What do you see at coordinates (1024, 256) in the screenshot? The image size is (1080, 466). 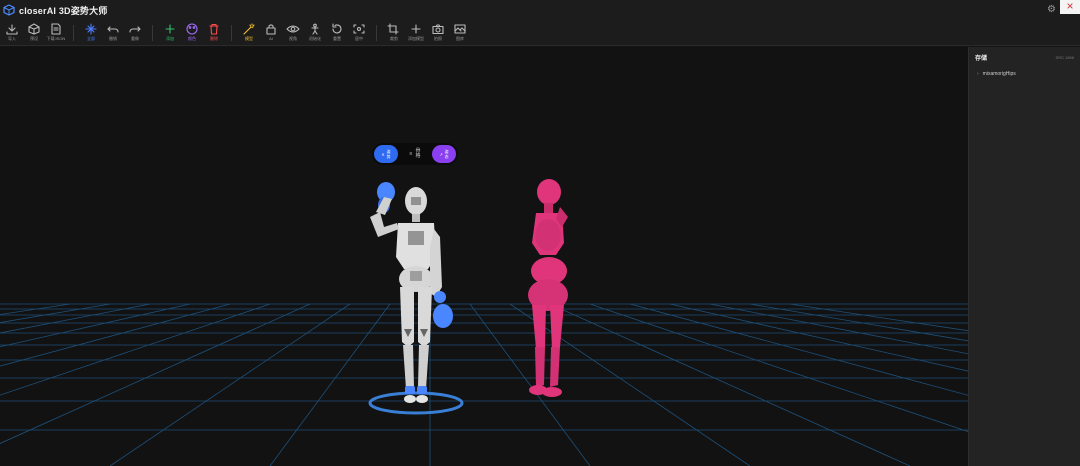 I see `outline-panel: 存储 SRC 1896 › mixamorigHips` at bounding box center [1024, 256].